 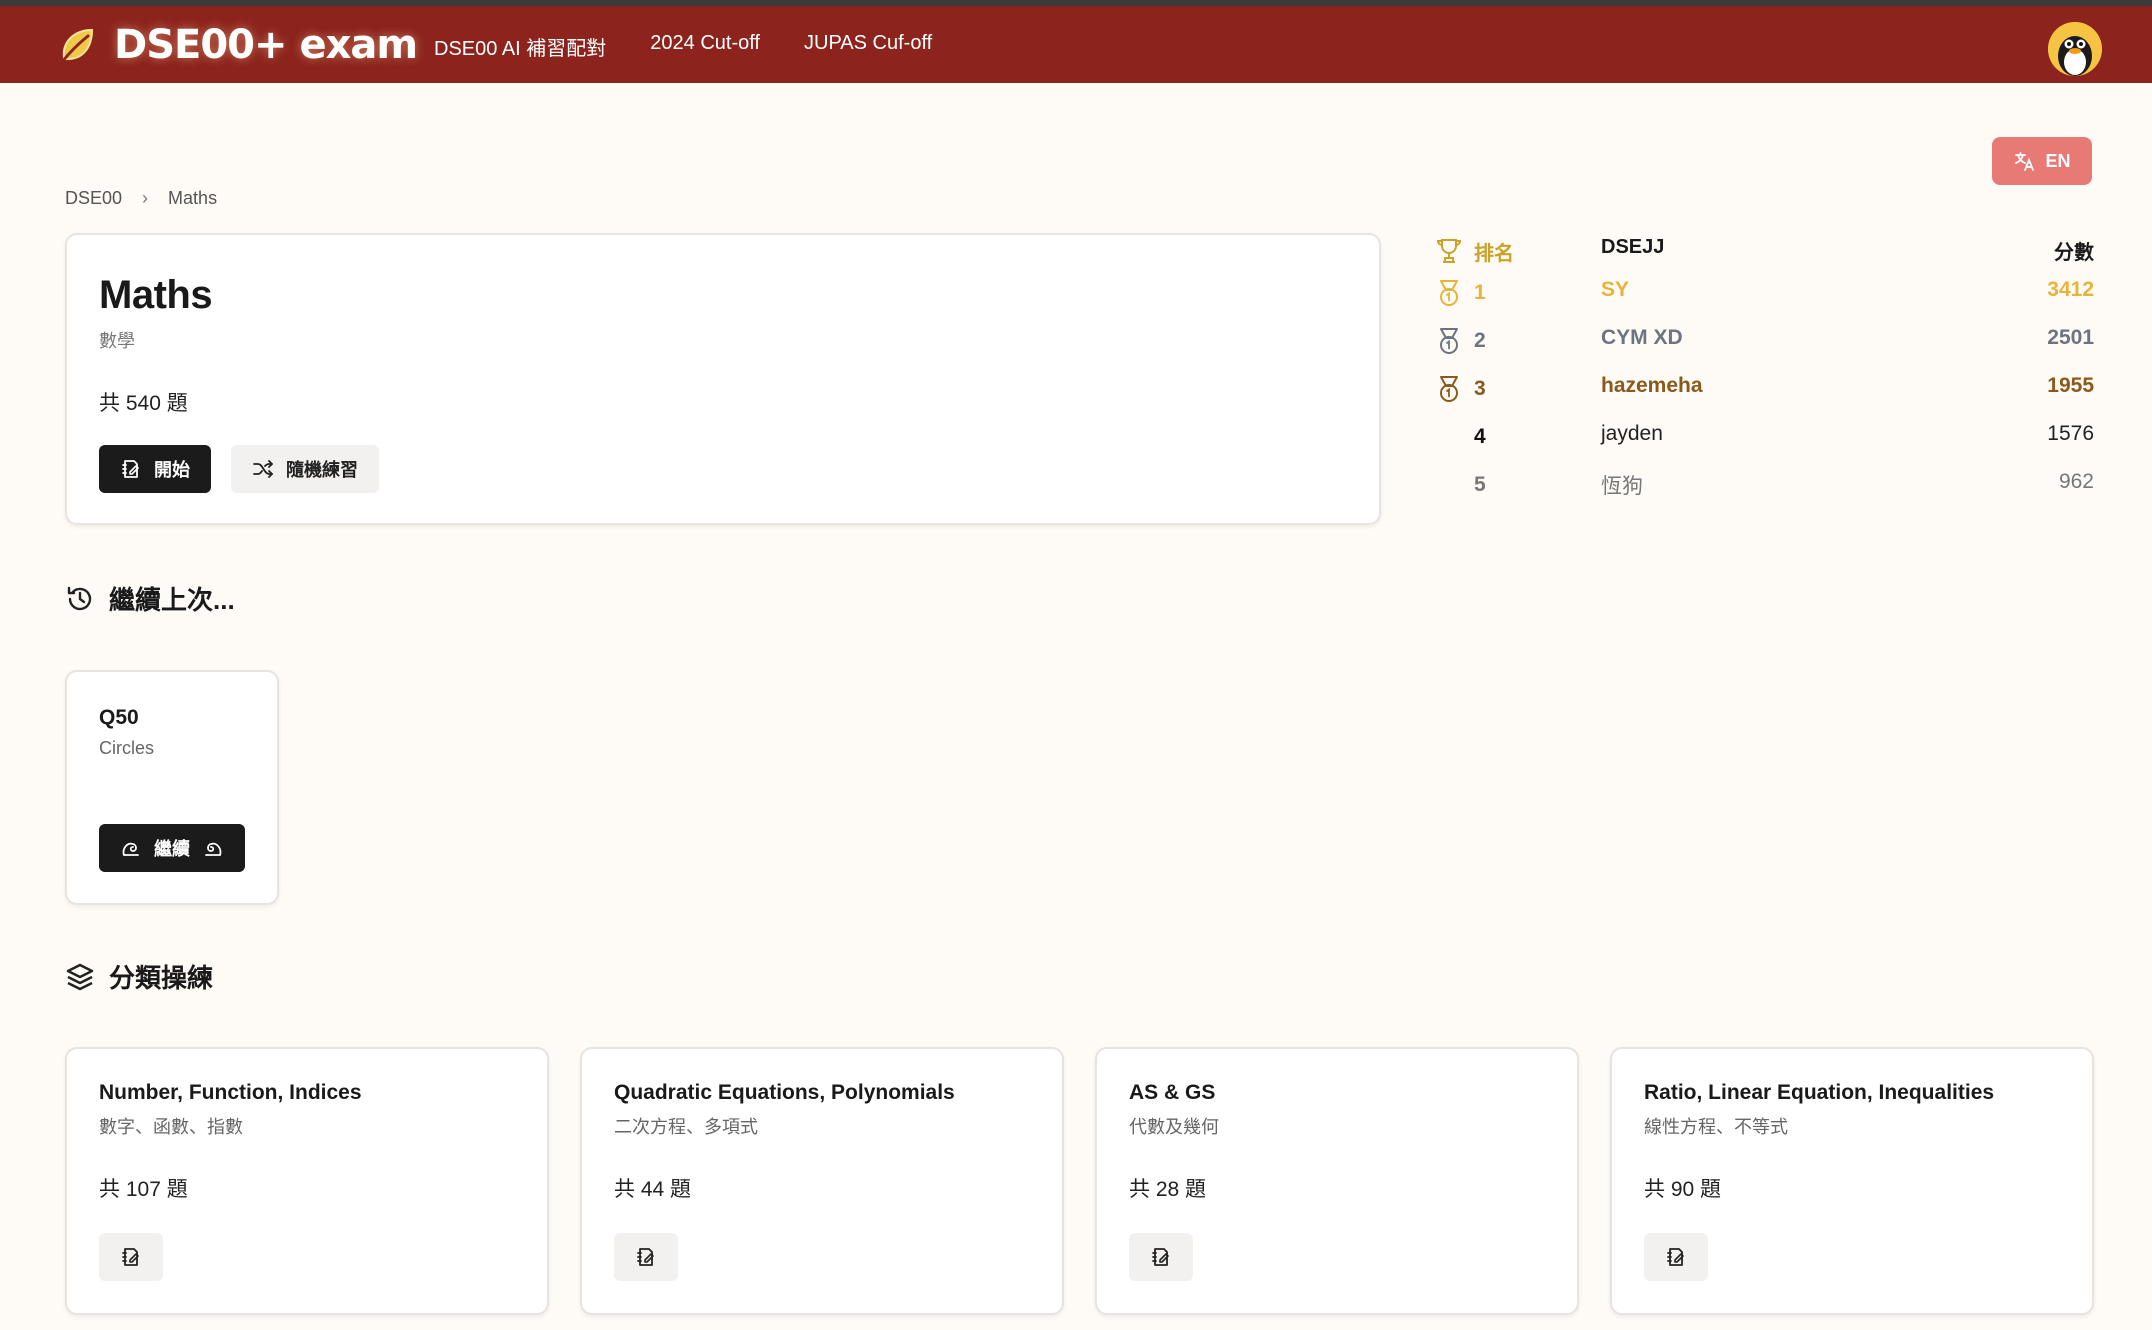 I want to click on continue-label: 繼續, so click(x=172, y=849).